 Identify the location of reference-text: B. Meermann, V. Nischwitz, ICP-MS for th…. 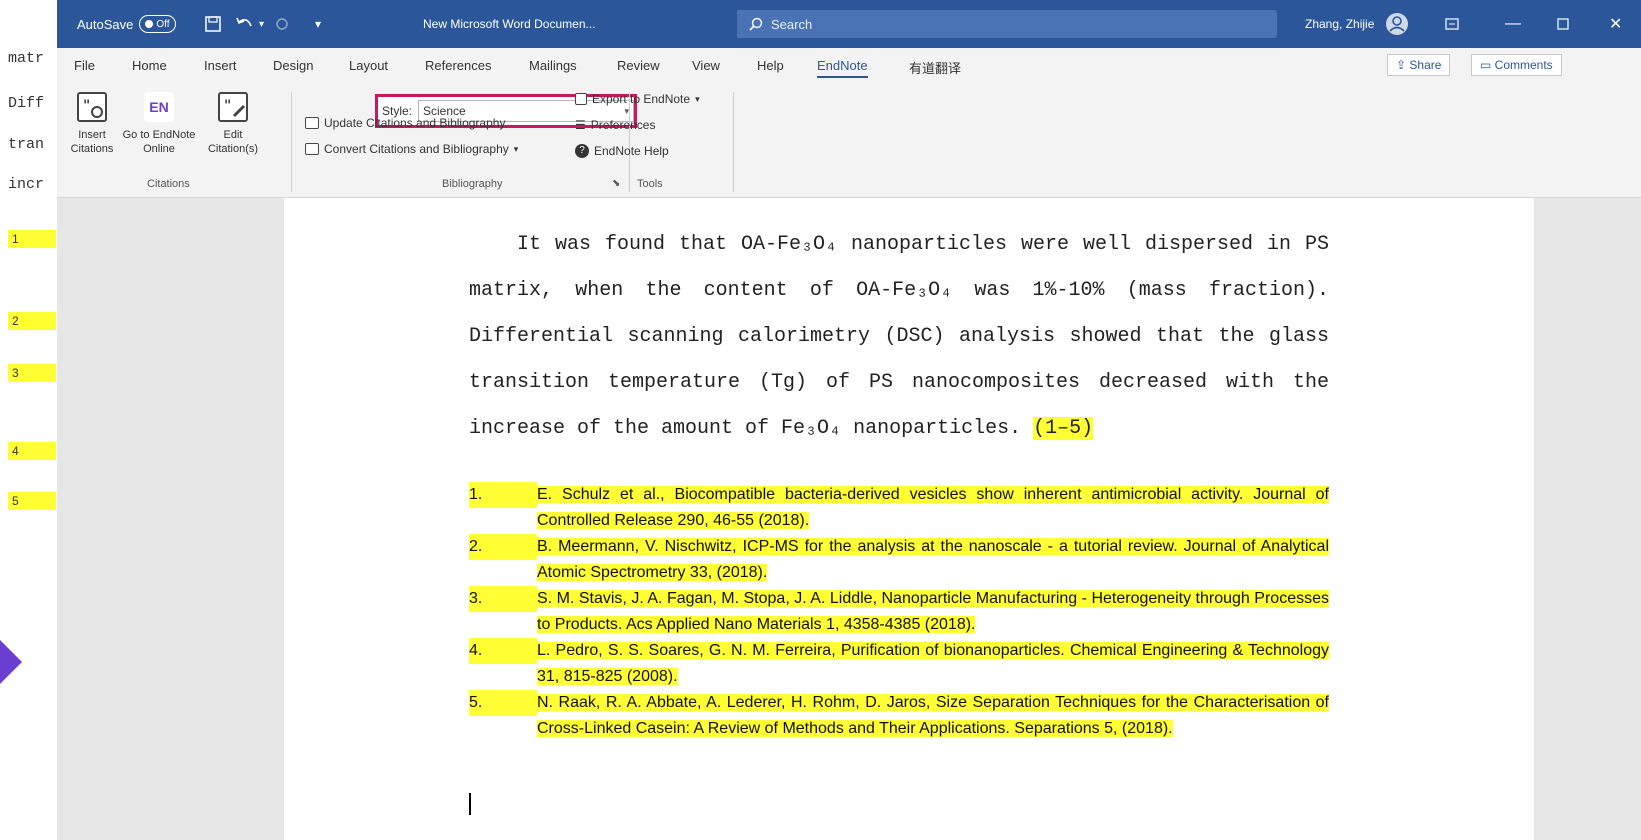
(933, 559).